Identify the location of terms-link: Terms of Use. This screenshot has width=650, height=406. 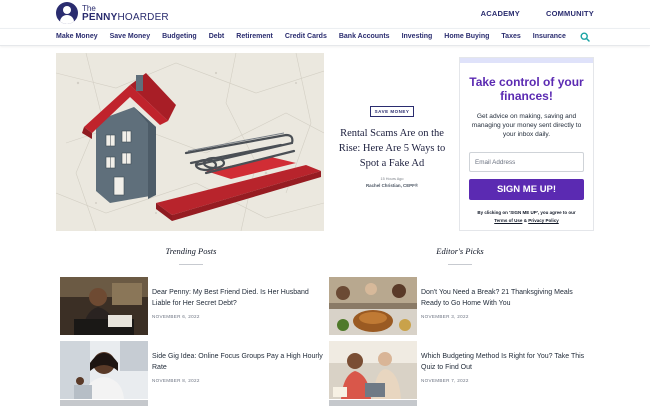
(508, 220).